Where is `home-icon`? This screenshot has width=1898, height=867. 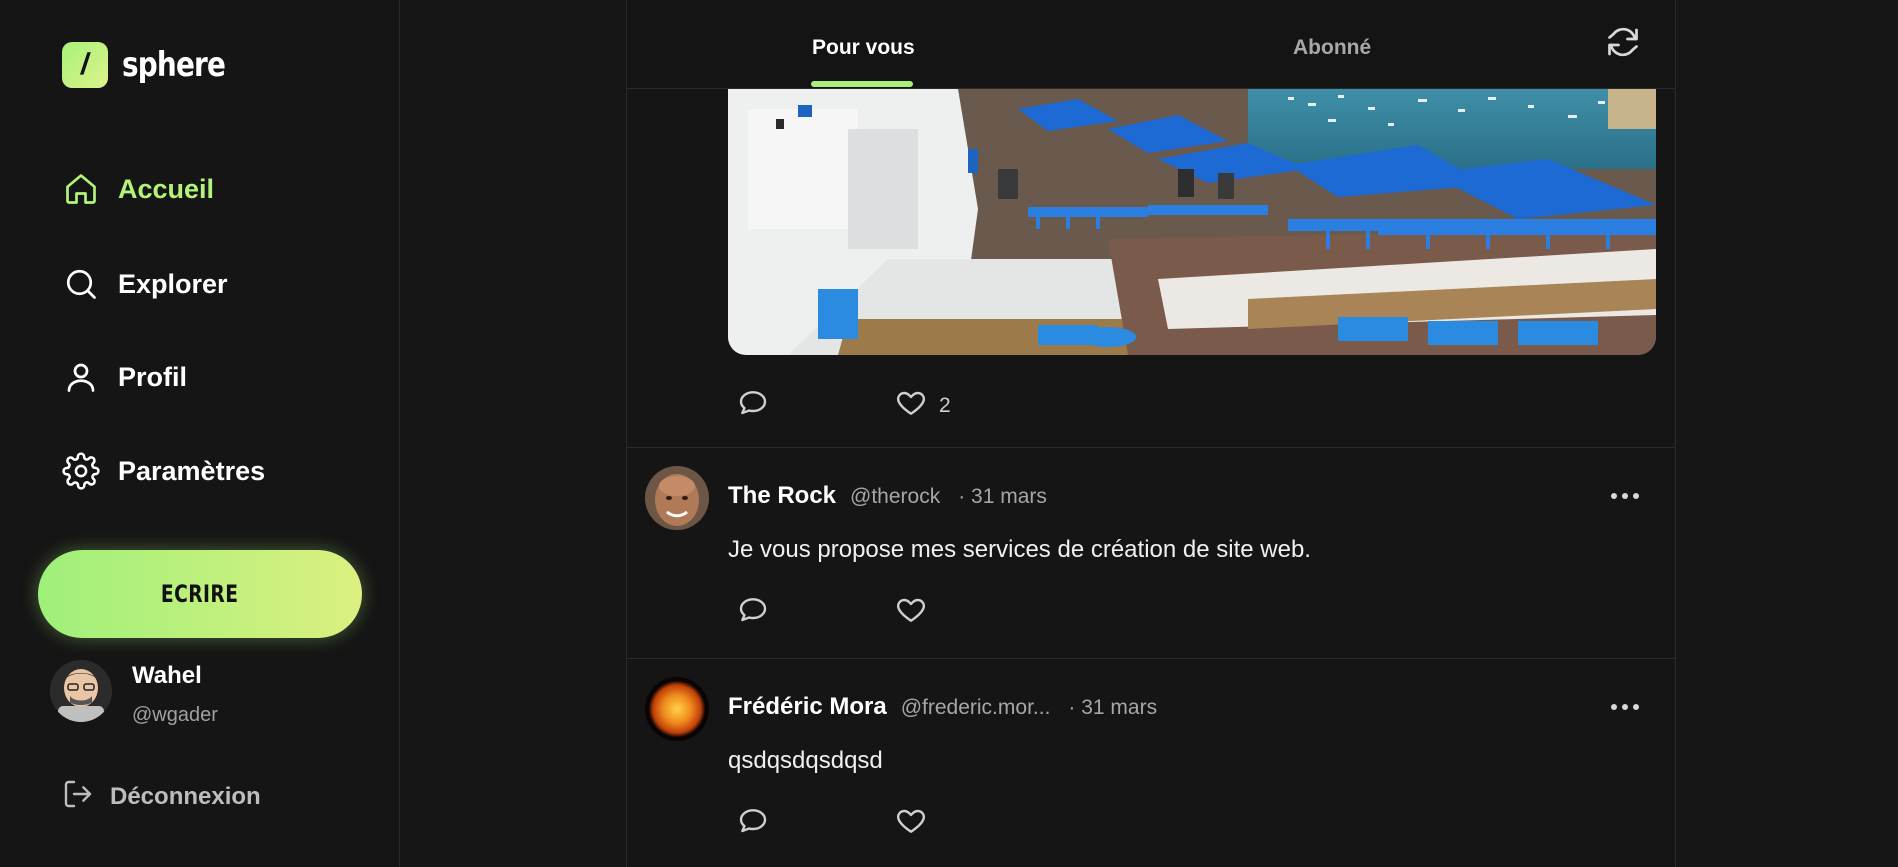 home-icon is located at coordinates (81, 189).